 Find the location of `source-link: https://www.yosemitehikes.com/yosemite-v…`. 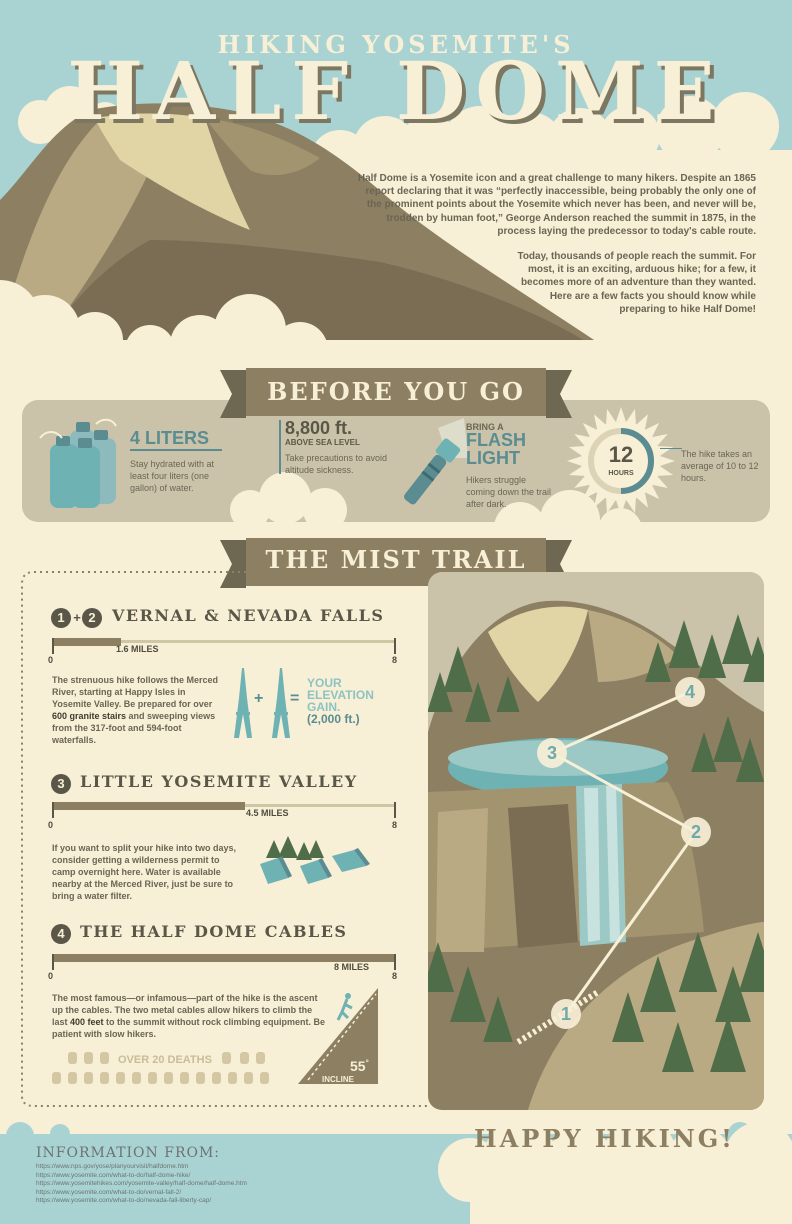

source-link: https://www.yosemitehikes.com/yosemite-v… is located at coordinates (216, 1184).